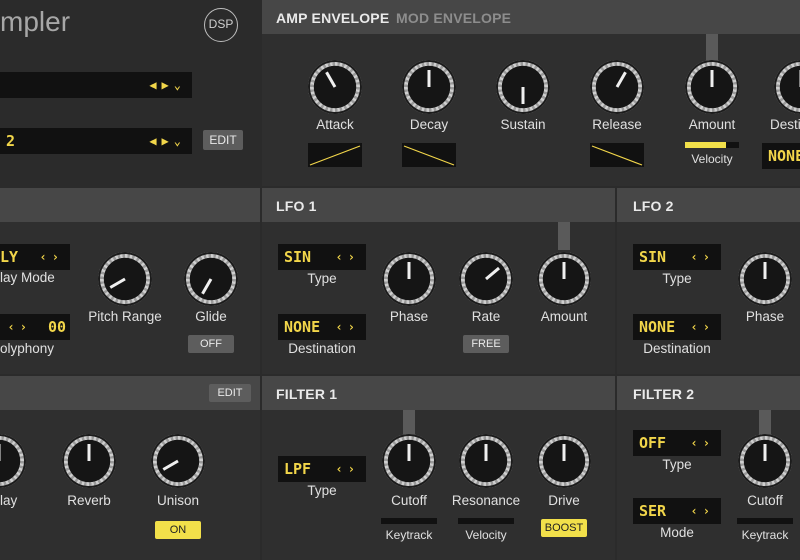  I want to click on edit-sample-label: EDIT, so click(223, 140).